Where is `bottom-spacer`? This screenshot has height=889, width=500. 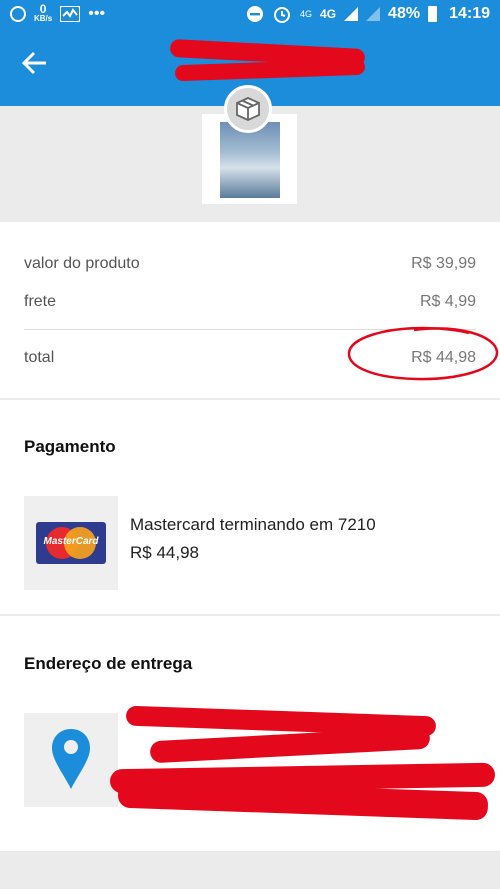 bottom-spacer is located at coordinates (250, 870).